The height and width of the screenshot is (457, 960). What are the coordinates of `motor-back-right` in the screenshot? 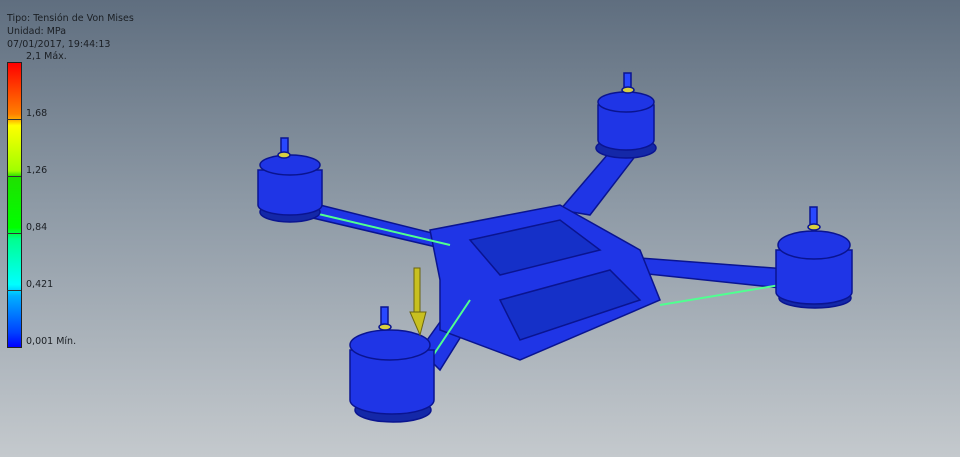 It's located at (626, 115).